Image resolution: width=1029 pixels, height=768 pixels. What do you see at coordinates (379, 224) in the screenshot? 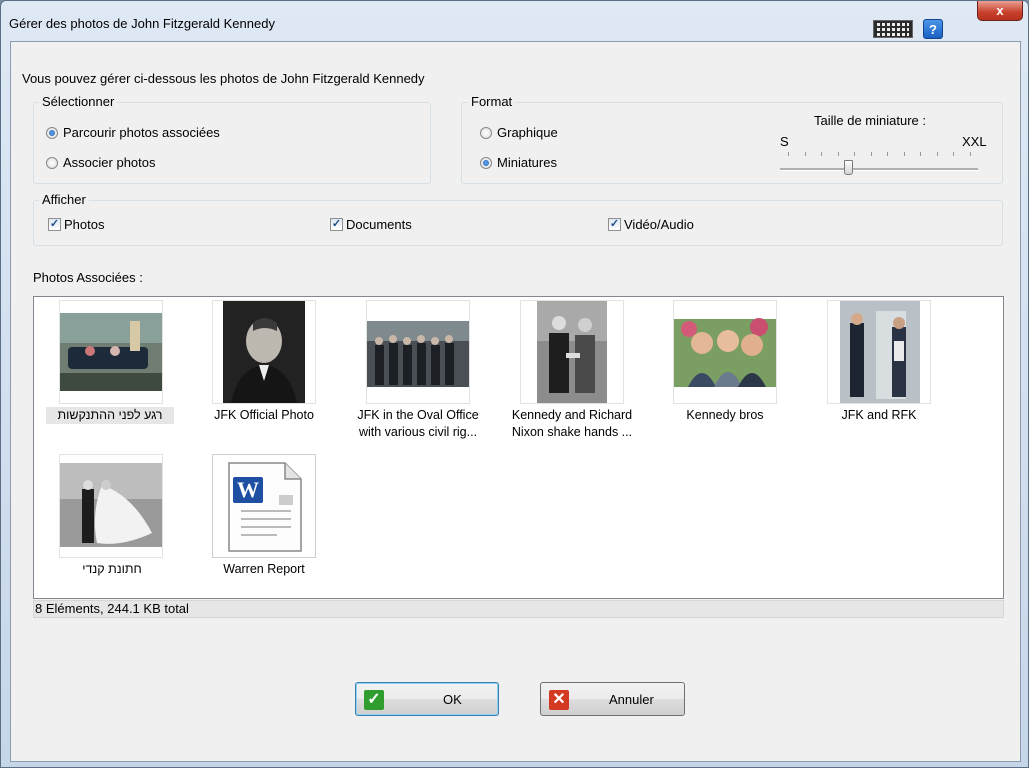
I see `checkbox-label: Documents` at bounding box center [379, 224].